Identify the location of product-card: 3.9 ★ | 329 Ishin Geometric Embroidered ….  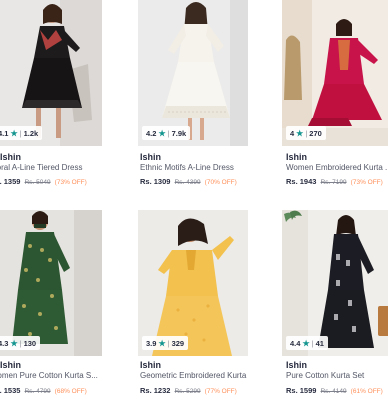
(194, 305).